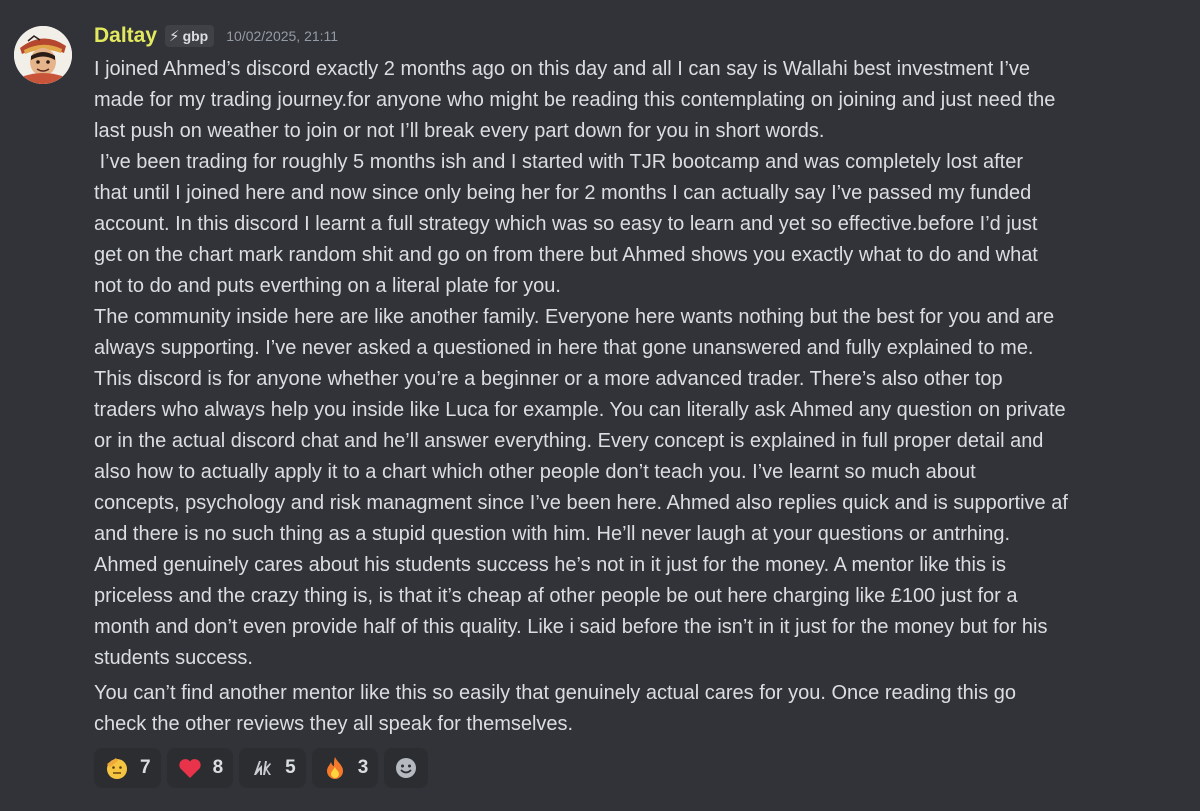  What do you see at coordinates (639, 36) in the screenshot?
I see `message-header: Daltay ⚡ gbp 10/02/2025, 21:11` at bounding box center [639, 36].